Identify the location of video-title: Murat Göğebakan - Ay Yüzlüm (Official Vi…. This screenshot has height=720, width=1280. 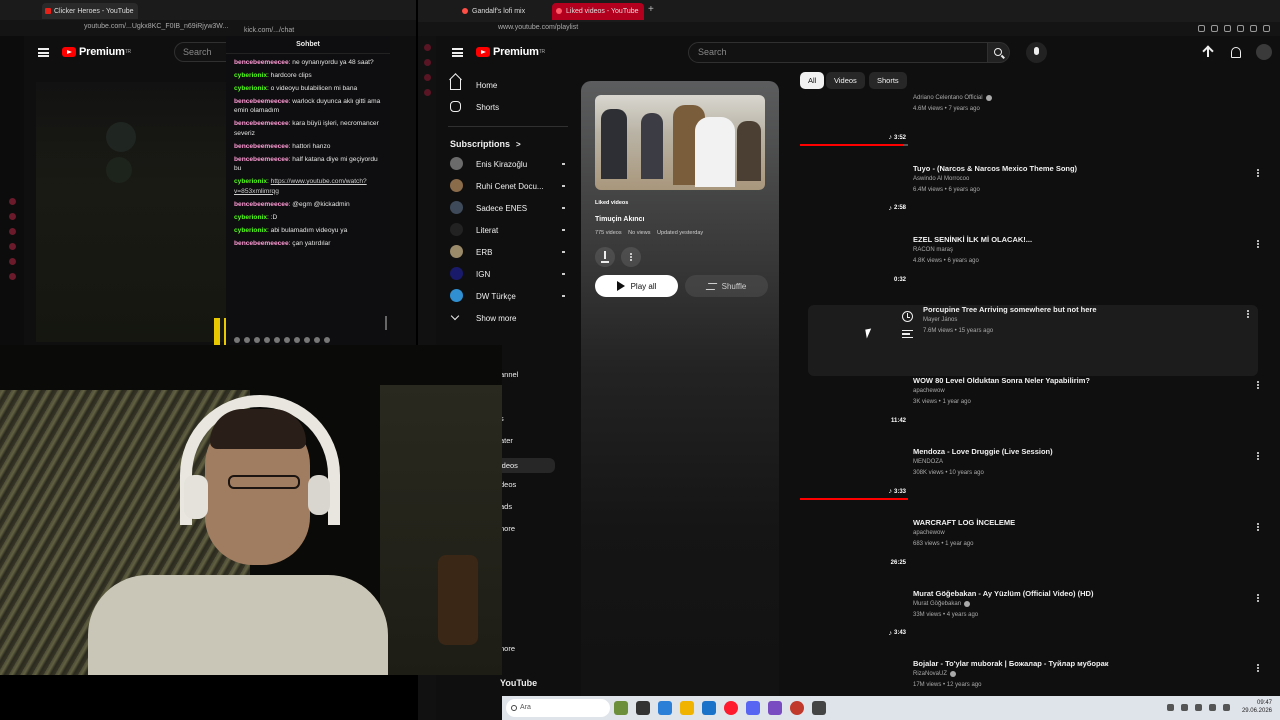
(1003, 593).